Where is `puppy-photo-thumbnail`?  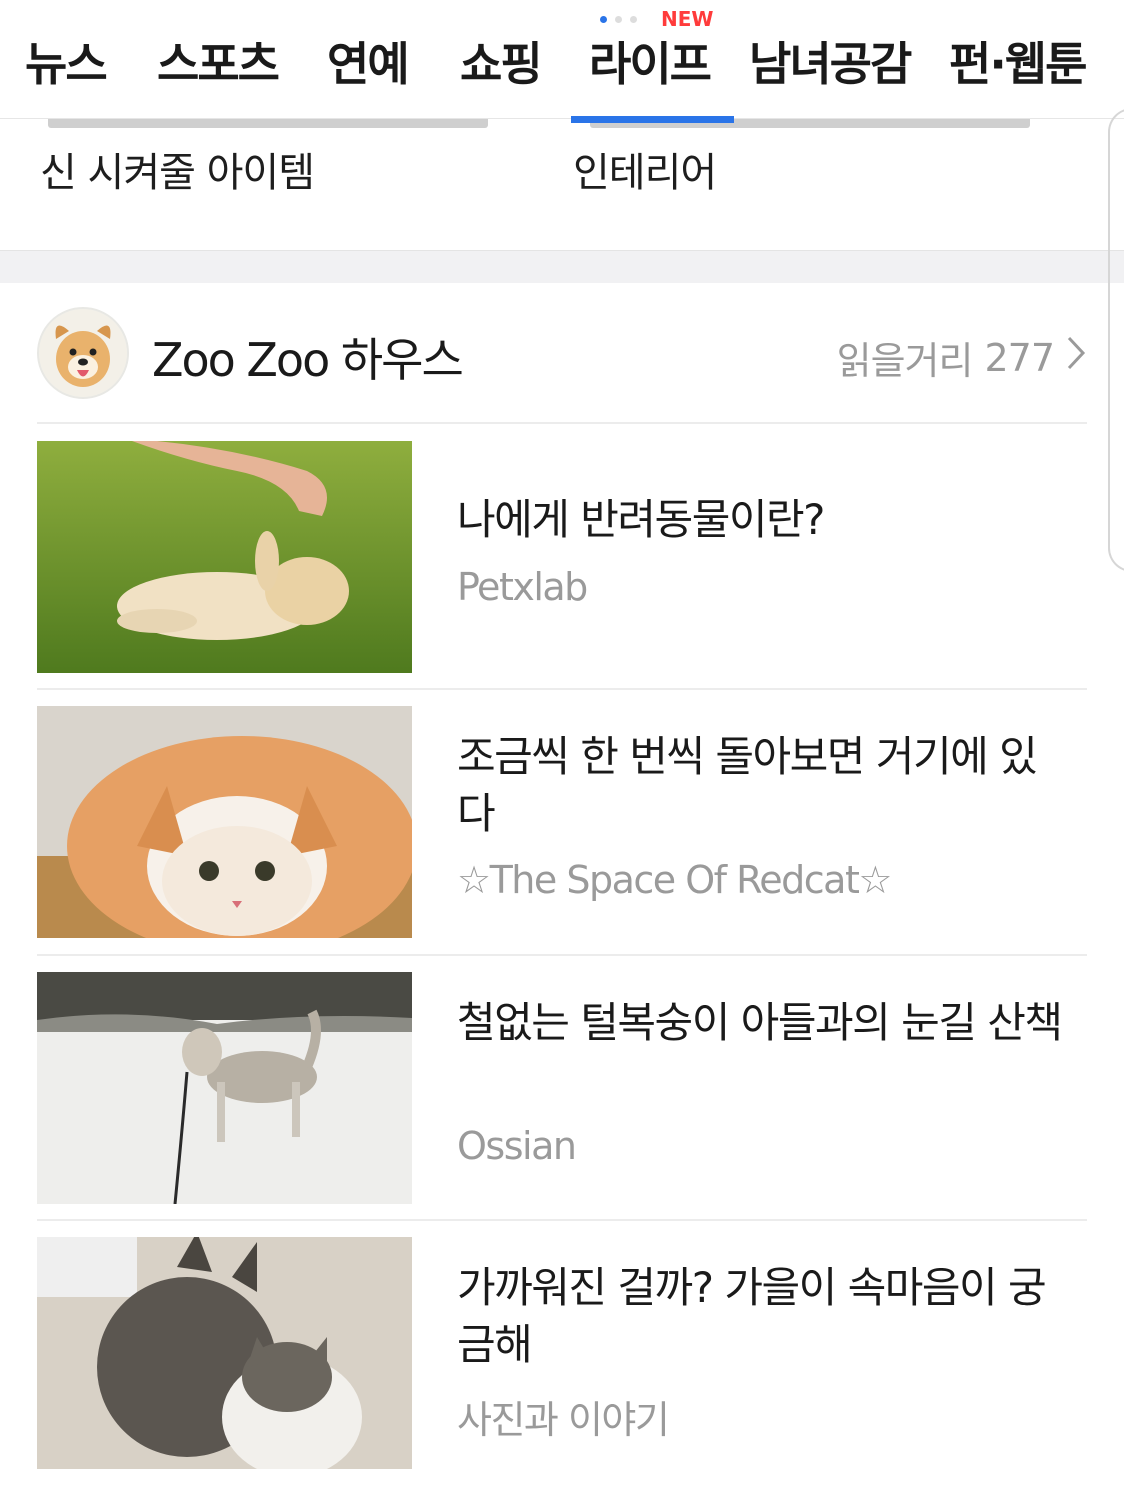
puppy-photo-thumbnail is located at coordinates (224, 557).